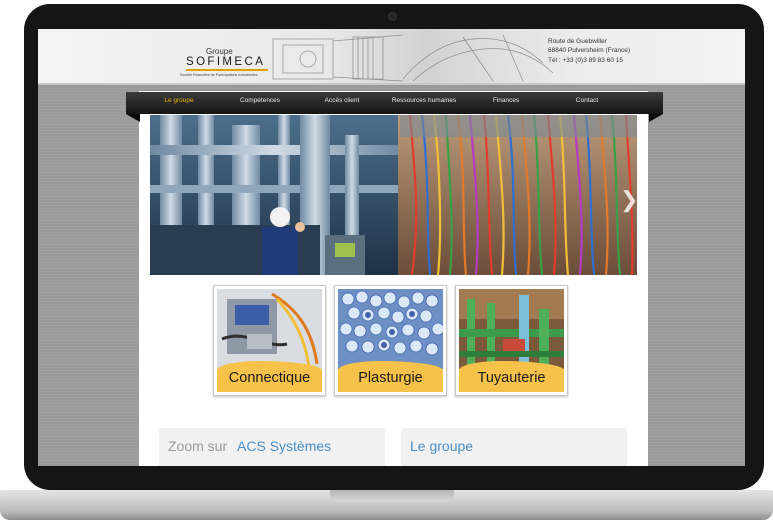 This screenshot has width=773, height=523. What do you see at coordinates (227, 70) in the screenshot?
I see `logo-underline` at bounding box center [227, 70].